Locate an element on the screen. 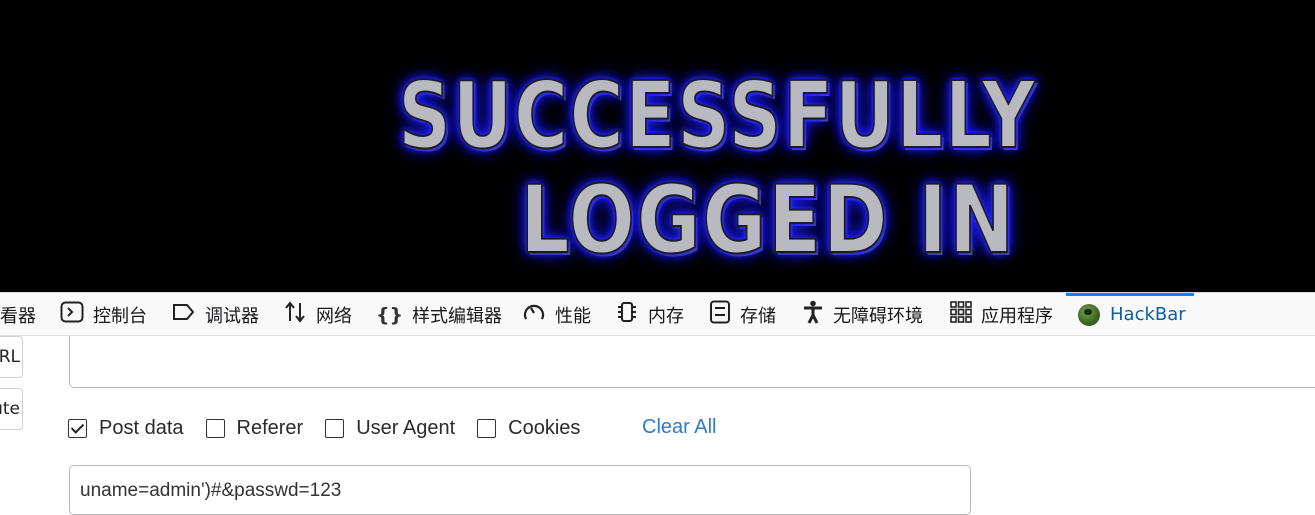 The width and height of the screenshot is (1315, 515). tab-network: 网络 is located at coordinates (317, 314).